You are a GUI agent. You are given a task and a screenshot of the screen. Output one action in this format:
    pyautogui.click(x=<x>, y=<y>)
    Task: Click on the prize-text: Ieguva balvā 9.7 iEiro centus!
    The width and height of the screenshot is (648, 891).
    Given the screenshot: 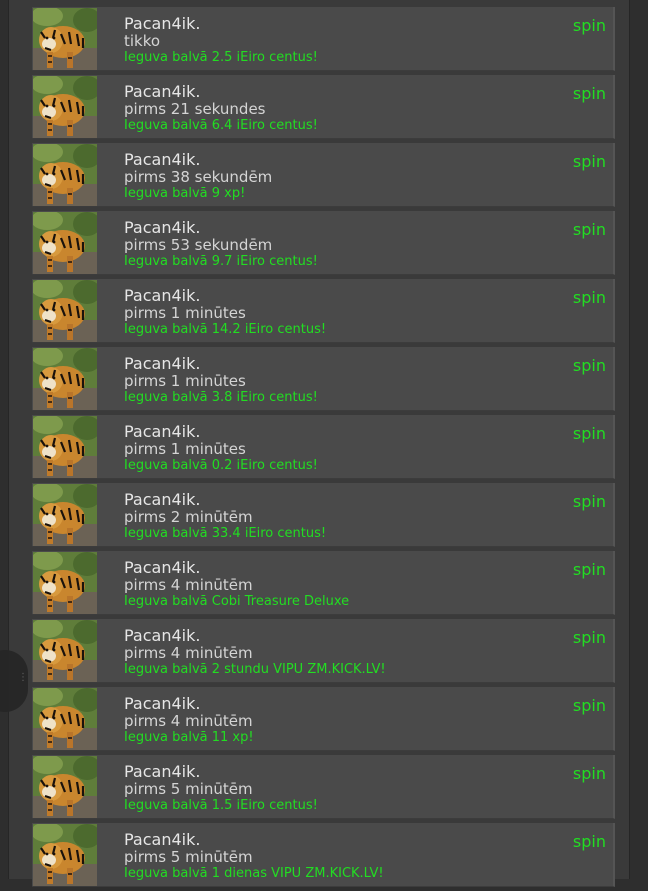 What is the action you would take?
    pyautogui.click(x=221, y=261)
    